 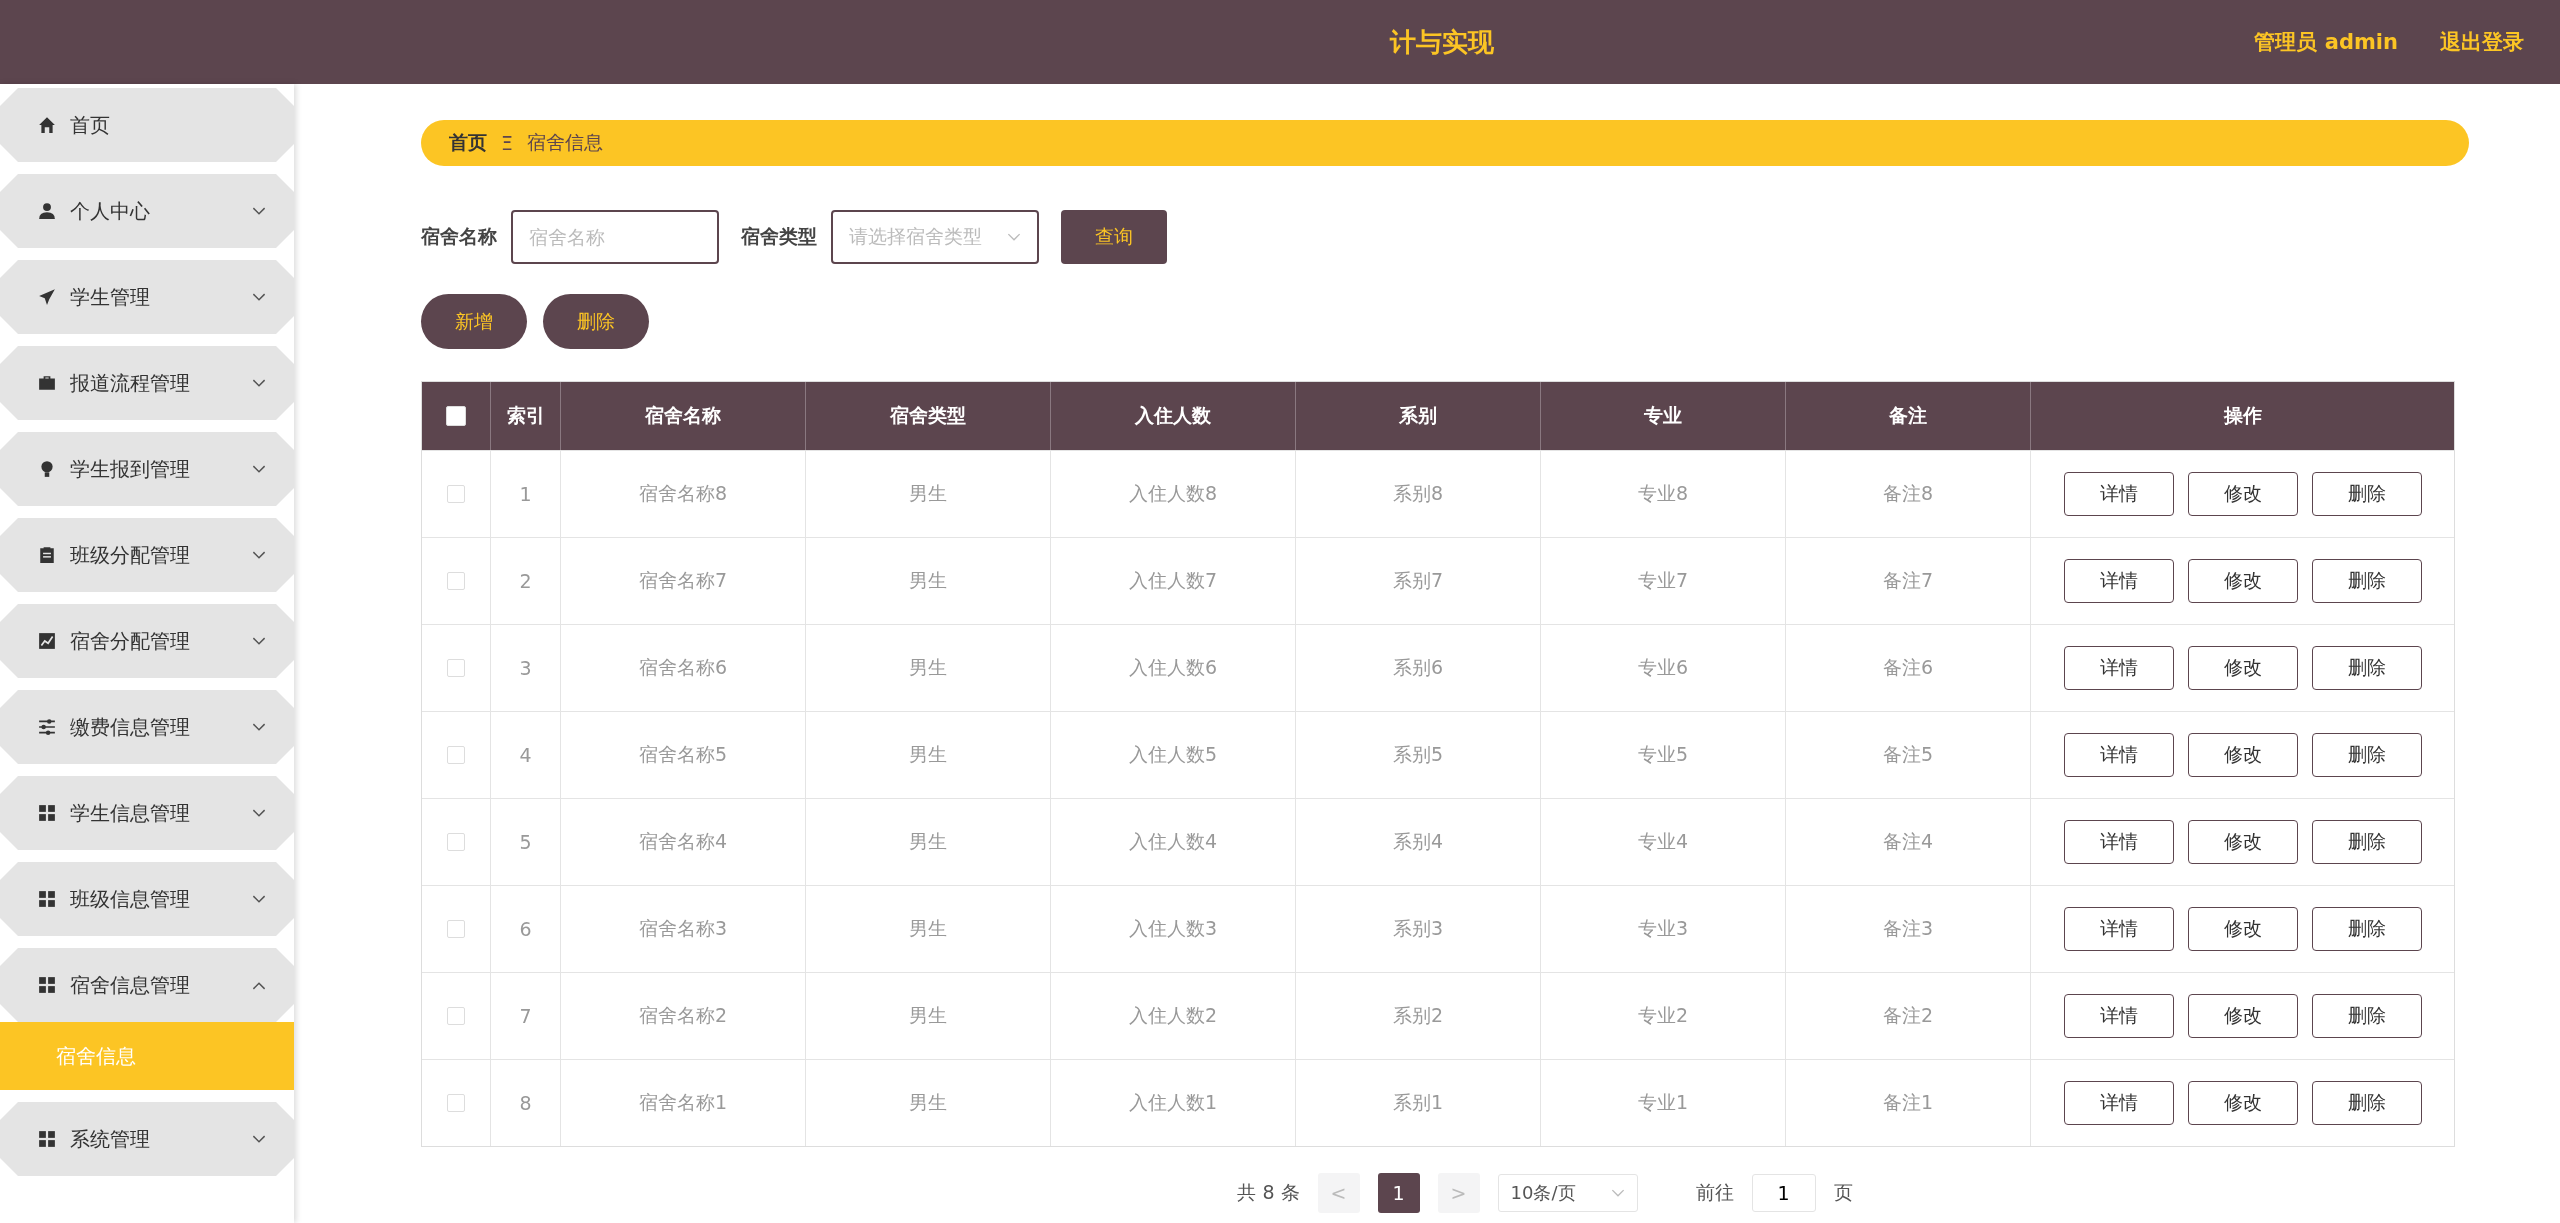 What do you see at coordinates (683, 755) in the screenshot?
I see `table-cell: 宿舍名称5` at bounding box center [683, 755].